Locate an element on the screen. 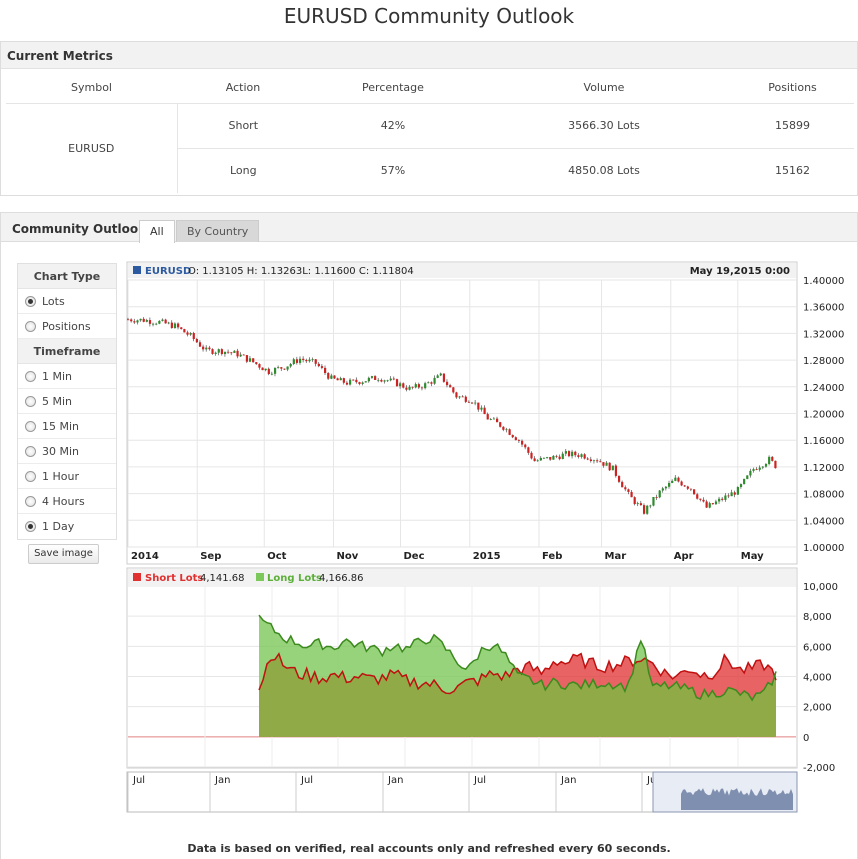 The image size is (858, 859). x-tick-label: Apr is located at coordinates (684, 556).